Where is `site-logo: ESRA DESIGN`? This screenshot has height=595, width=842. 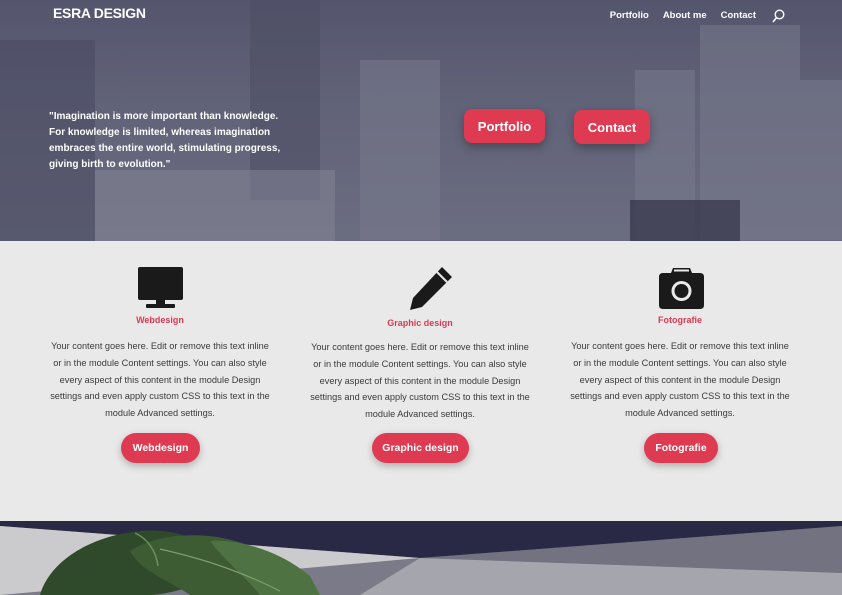 site-logo: ESRA DESIGN is located at coordinates (99, 13).